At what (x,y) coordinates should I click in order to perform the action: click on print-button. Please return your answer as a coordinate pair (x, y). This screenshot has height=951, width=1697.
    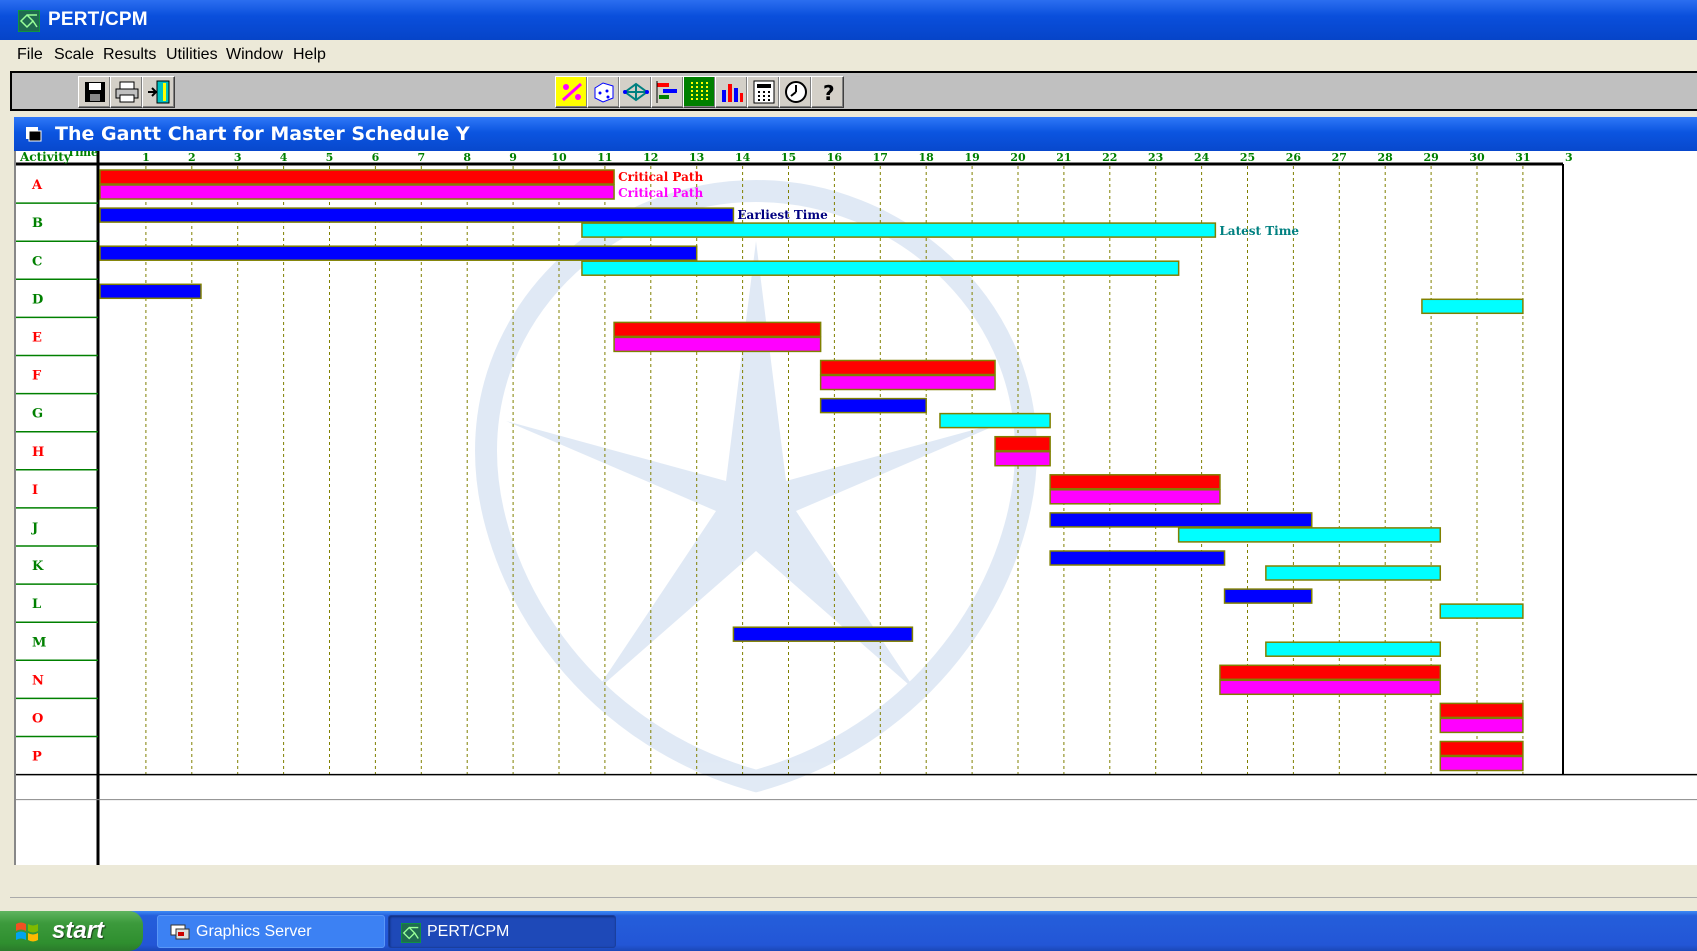
    Looking at the image, I should click on (126, 92).